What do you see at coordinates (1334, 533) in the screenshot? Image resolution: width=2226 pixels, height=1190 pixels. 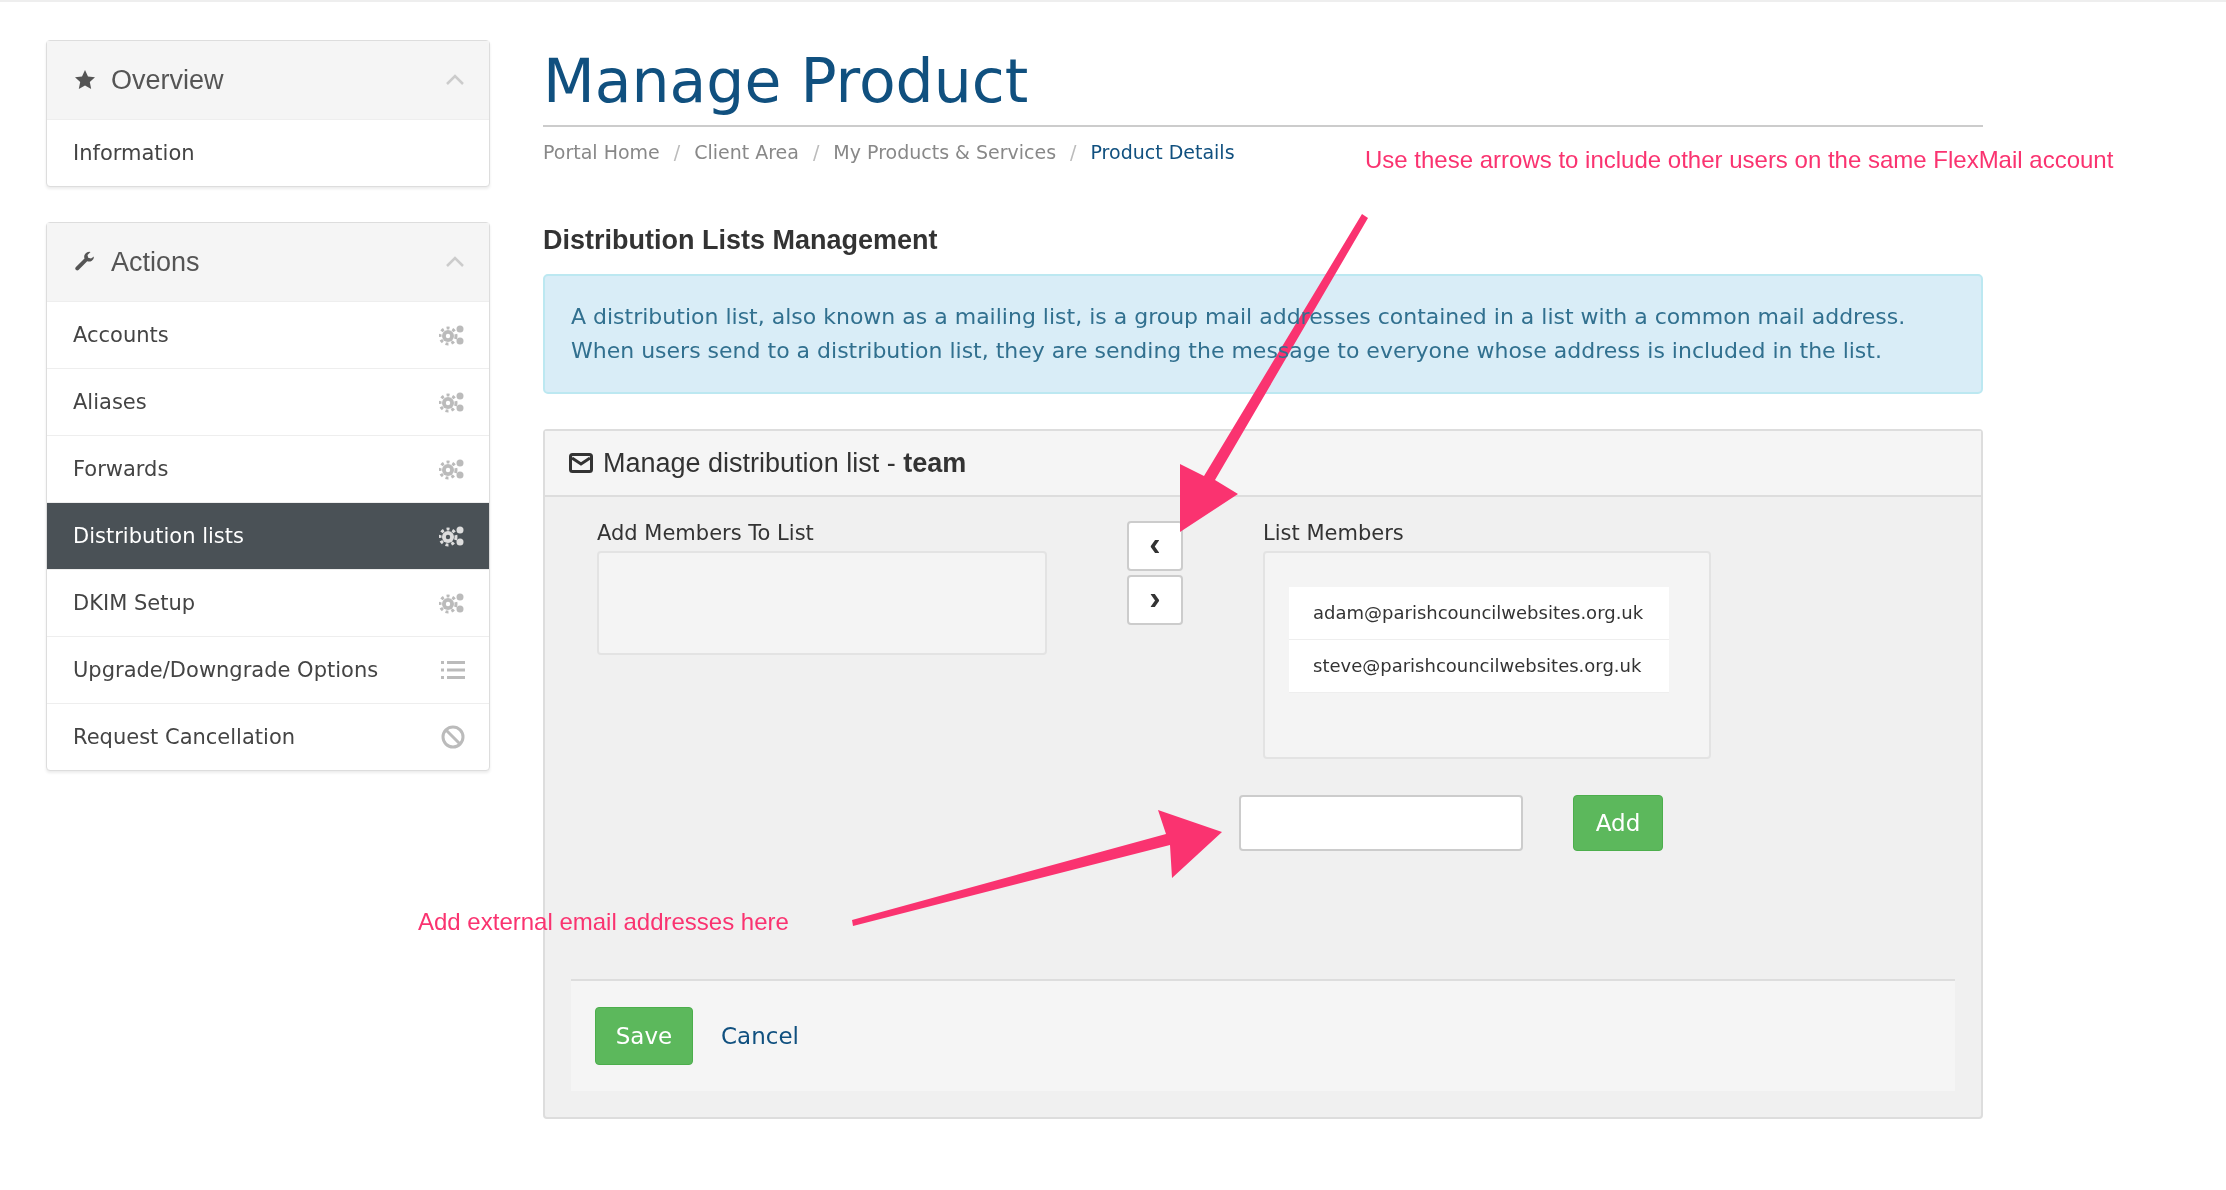 I see `field-label: List Members` at bounding box center [1334, 533].